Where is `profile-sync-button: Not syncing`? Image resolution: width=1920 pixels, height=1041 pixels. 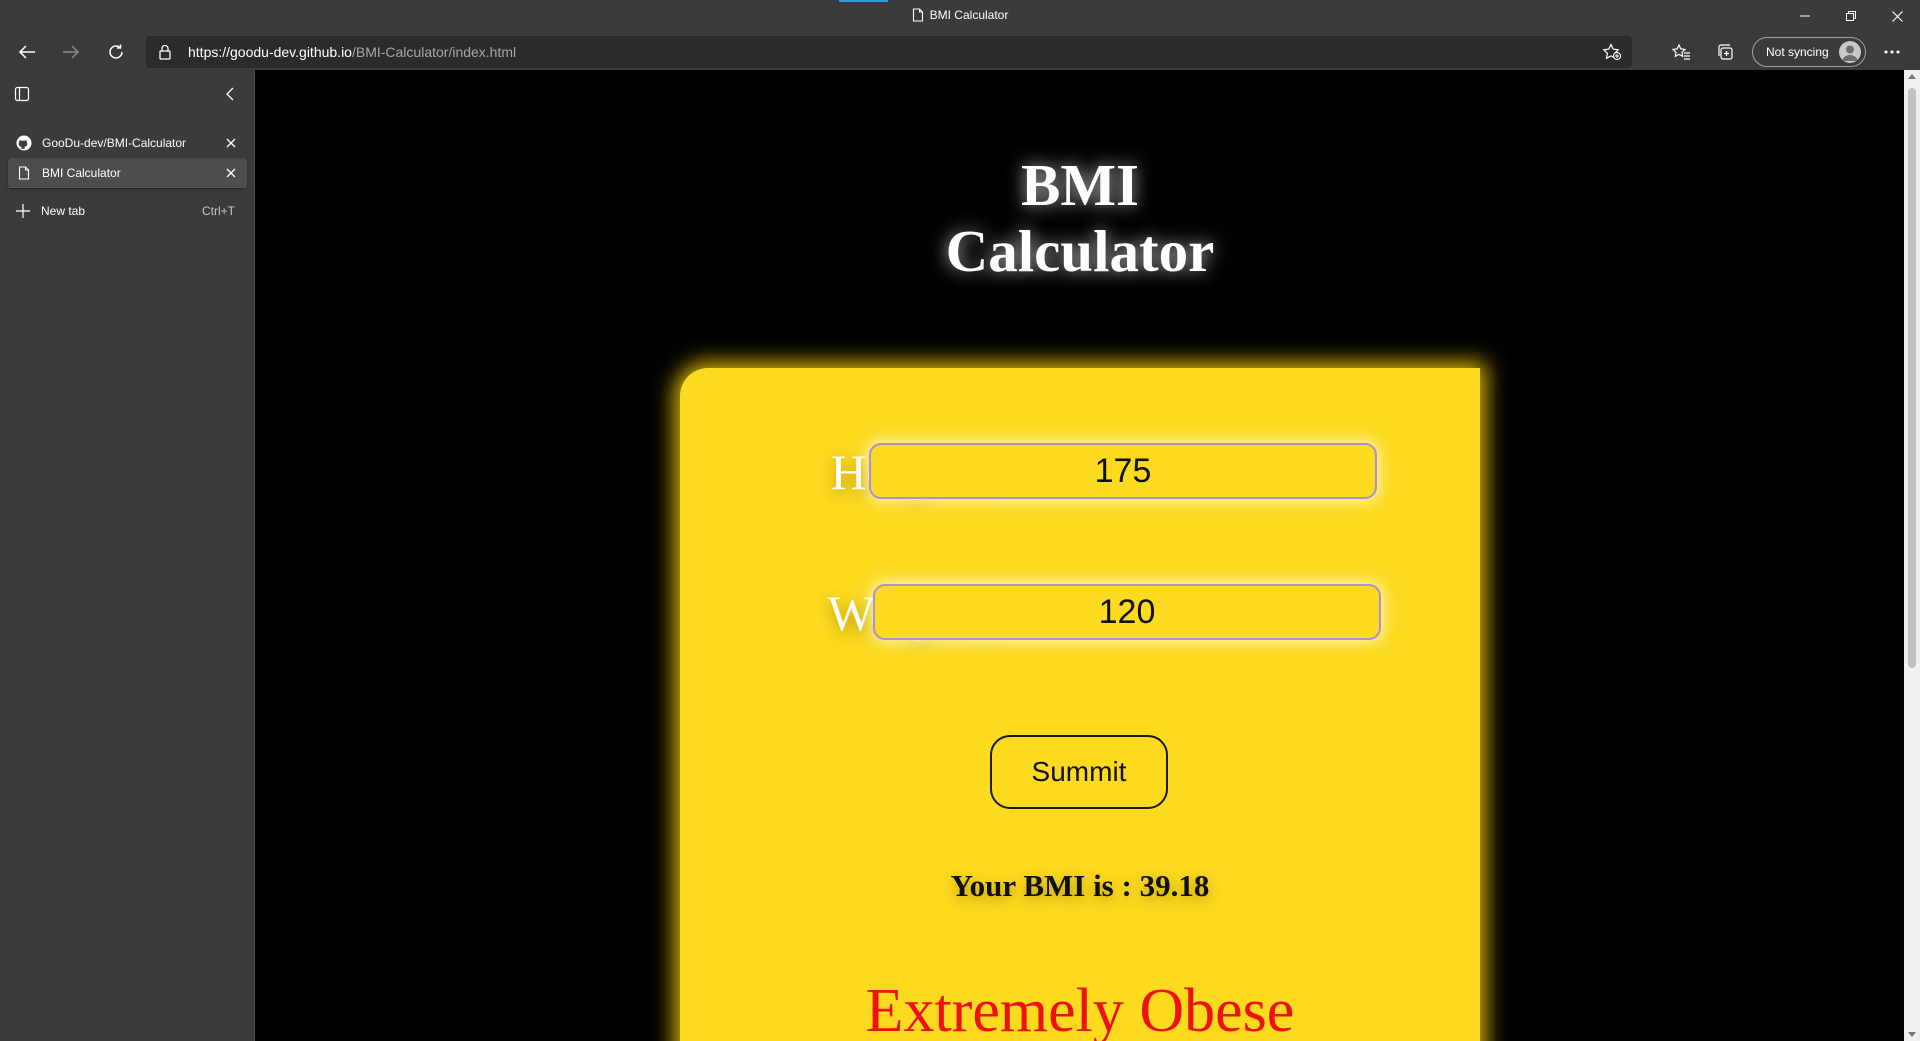
profile-sync-button: Not syncing is located at coordinates (1809, 52).